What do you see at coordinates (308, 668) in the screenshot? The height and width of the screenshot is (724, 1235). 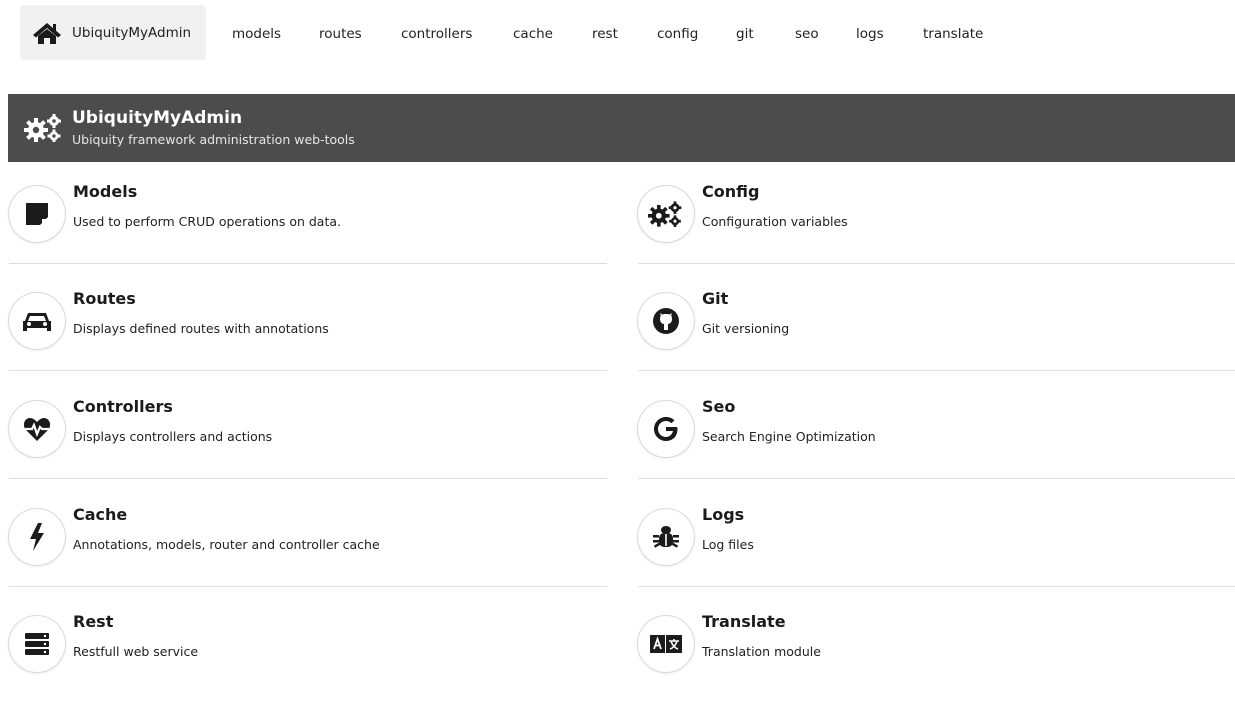 I see `module-card-rest: Rest Restfull web service` at bounding box center [308, 668].